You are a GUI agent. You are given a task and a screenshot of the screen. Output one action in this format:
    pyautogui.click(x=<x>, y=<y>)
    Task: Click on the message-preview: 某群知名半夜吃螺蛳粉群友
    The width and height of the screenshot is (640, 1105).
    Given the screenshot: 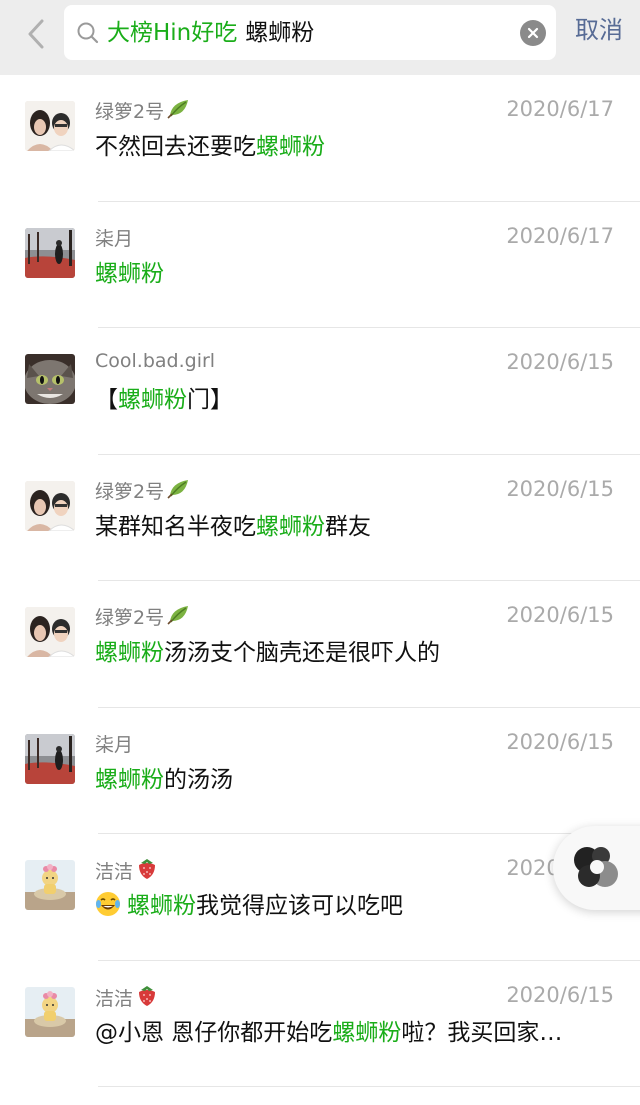 What is the action you would take?
    pyautogui.click(x=233, y=527)
    